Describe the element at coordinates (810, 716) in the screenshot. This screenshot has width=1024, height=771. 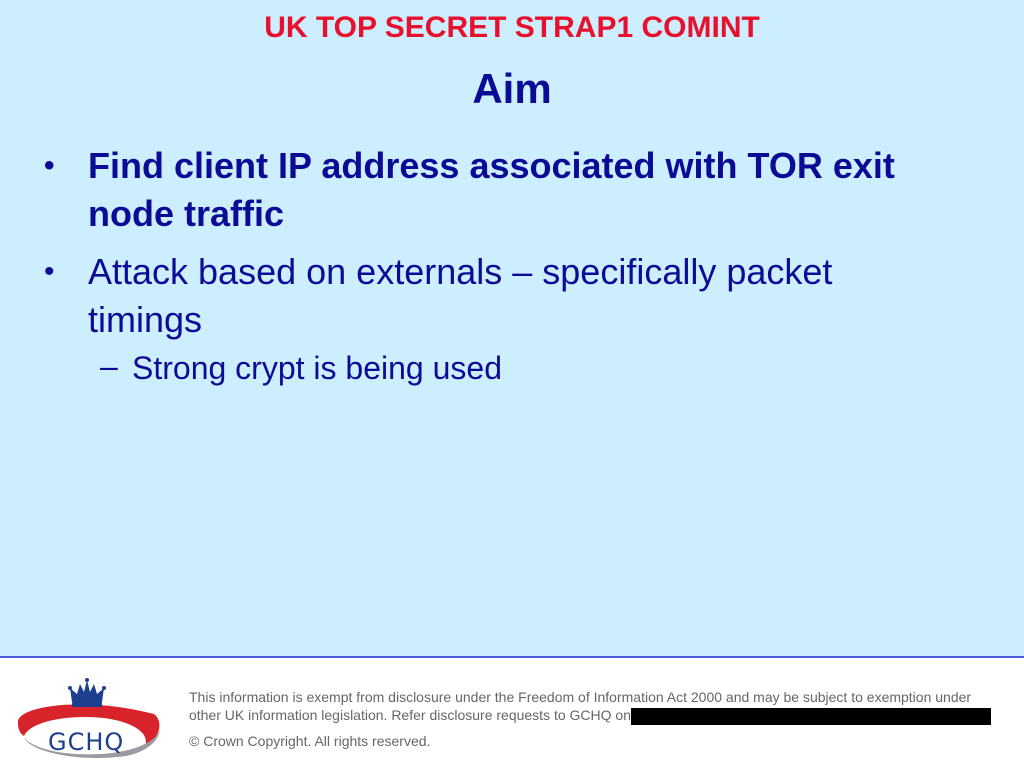
I see `redaction-bar` at that location.